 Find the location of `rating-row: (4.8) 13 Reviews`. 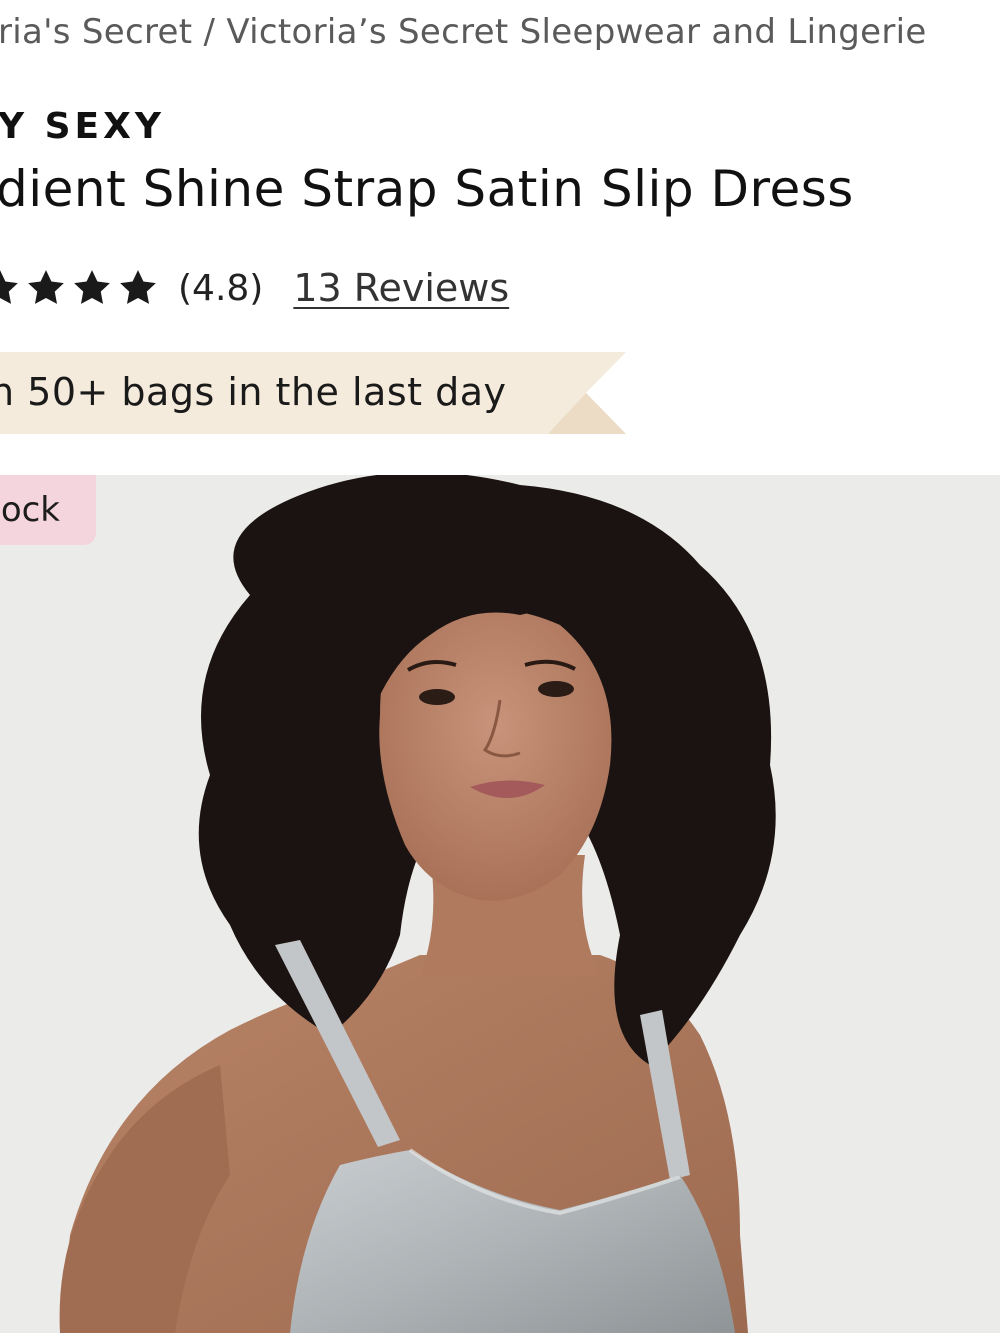

rating-row: (4.8) 13 Reviews is located at coordinates (254, 288).